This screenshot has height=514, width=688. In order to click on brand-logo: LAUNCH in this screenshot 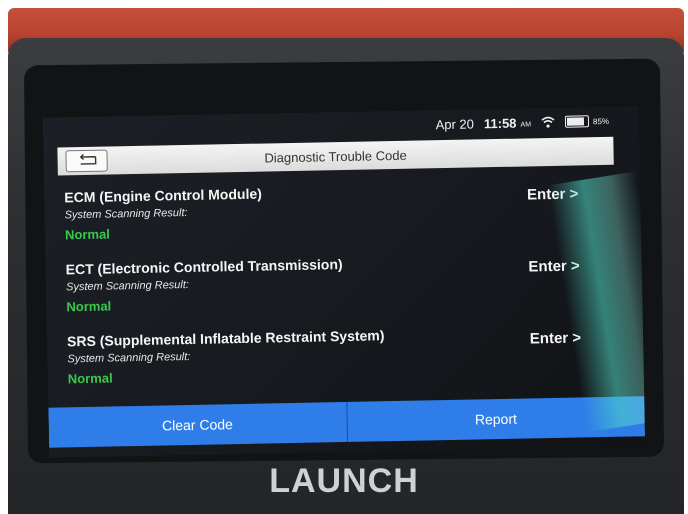, I will do `click(344, 481)`.